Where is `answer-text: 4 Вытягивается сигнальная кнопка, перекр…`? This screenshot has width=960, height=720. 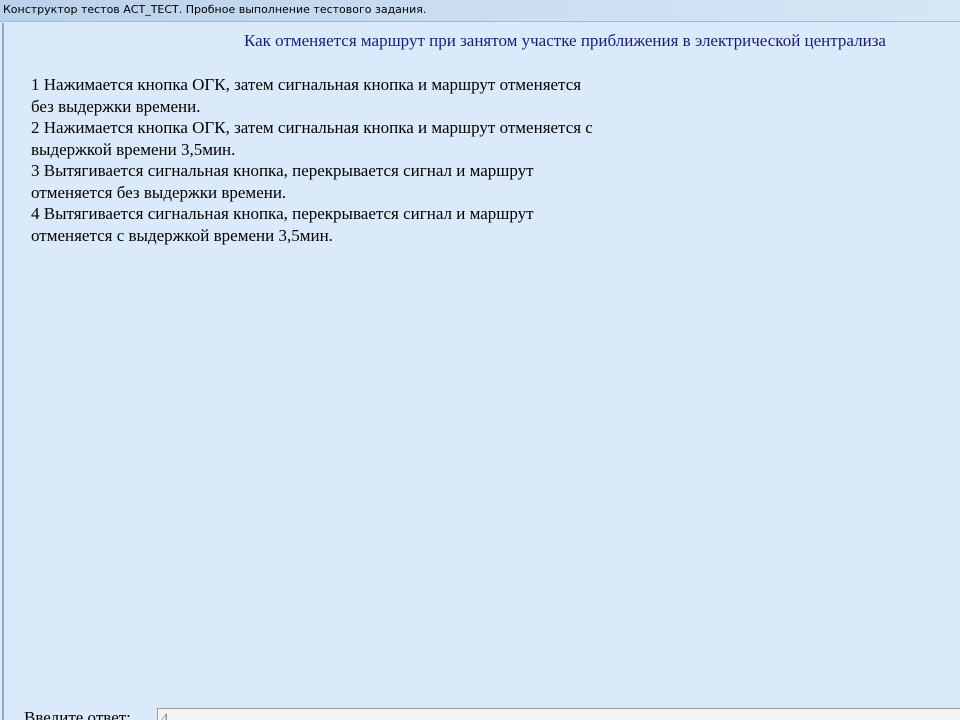 answer-text: 4 Вытягивается сигнальная кнопка, перекр… is located at coordinates (282, 213).